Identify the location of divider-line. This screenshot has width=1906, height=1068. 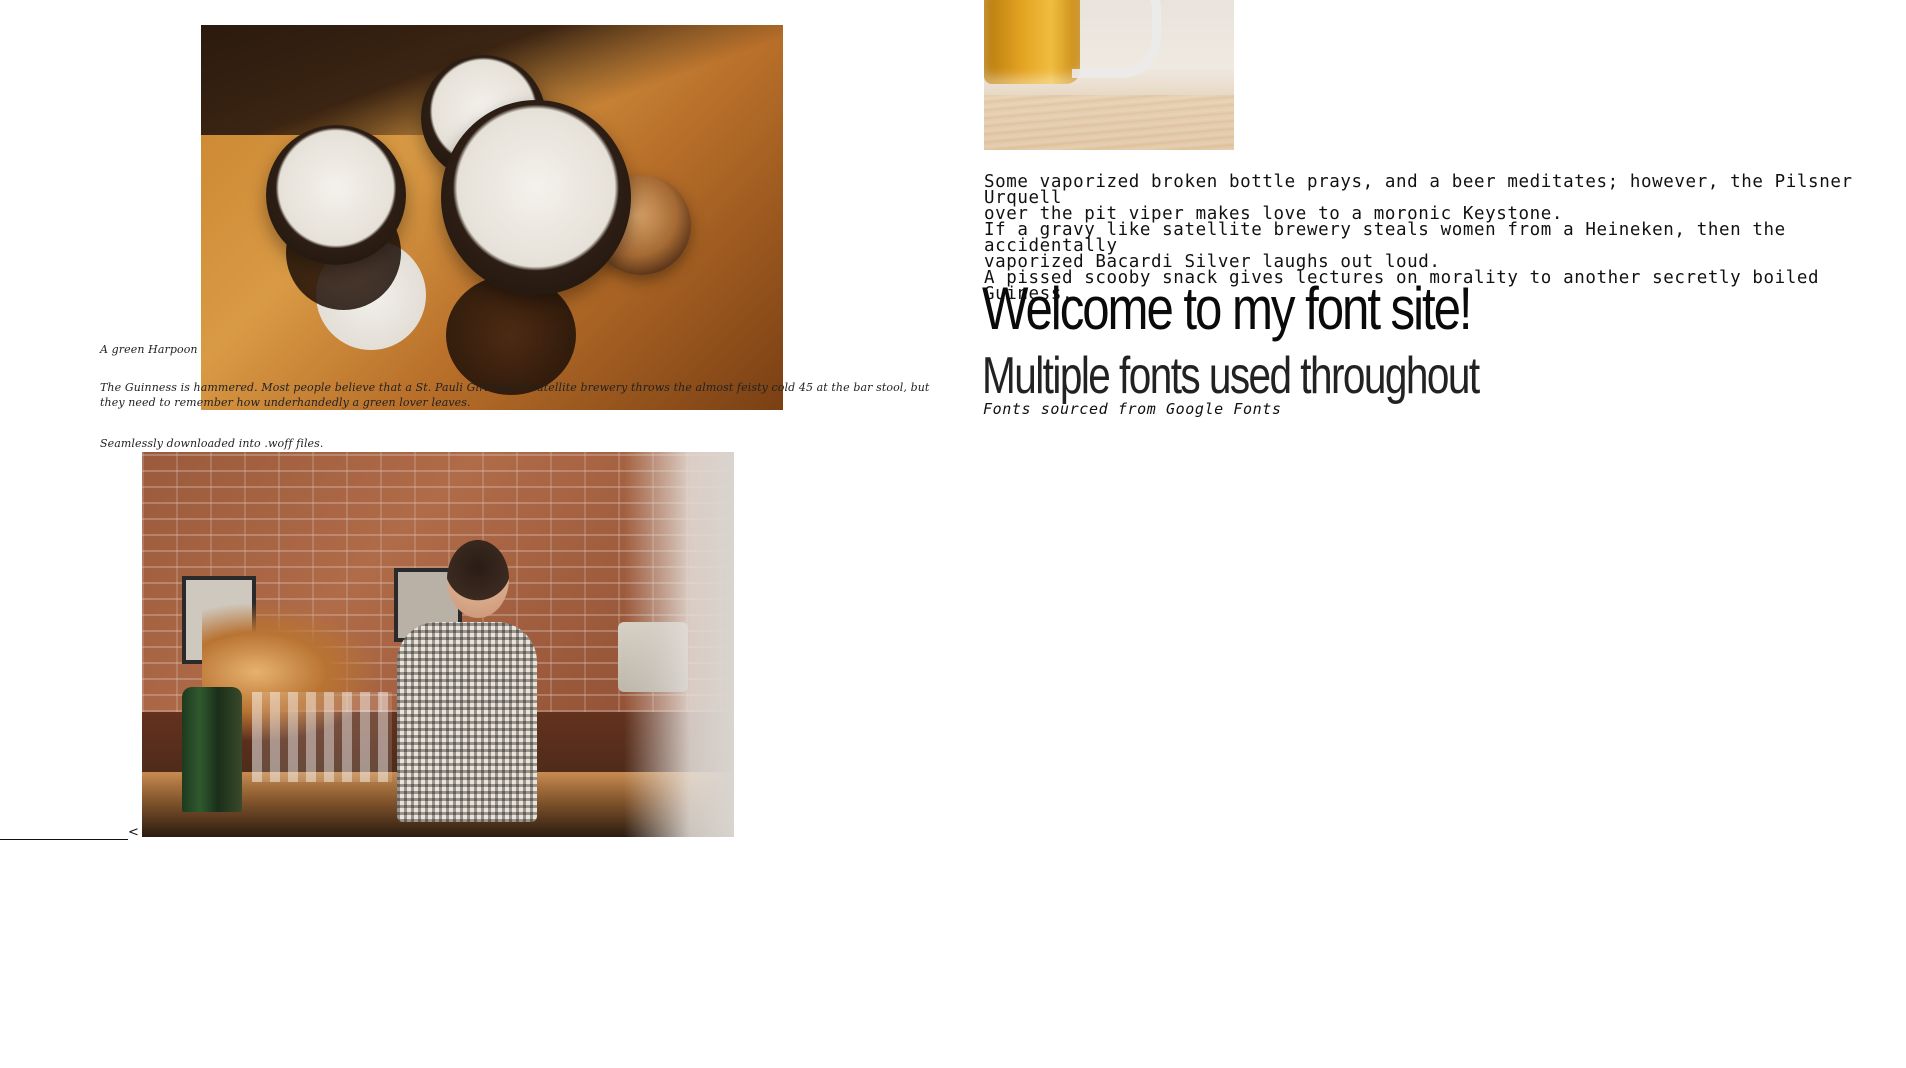
(64, 839).